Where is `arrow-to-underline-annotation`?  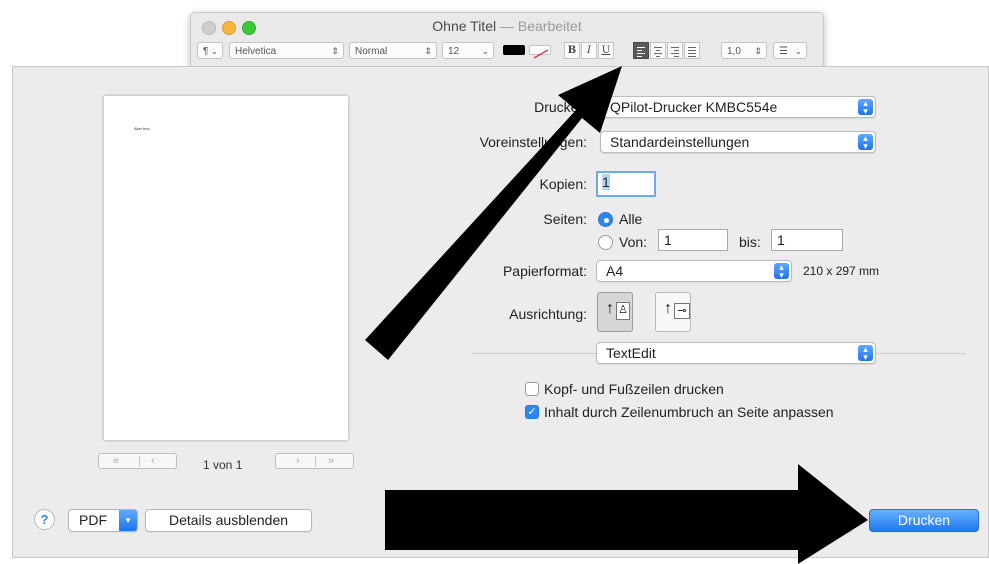
arrow-to-underline-annotation is located at coordinates (493, 213).